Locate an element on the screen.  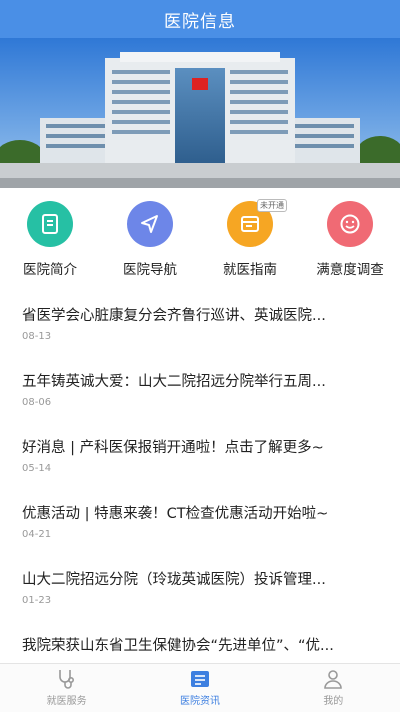
news-date: 05-14 is located at coordinates (37, 468).